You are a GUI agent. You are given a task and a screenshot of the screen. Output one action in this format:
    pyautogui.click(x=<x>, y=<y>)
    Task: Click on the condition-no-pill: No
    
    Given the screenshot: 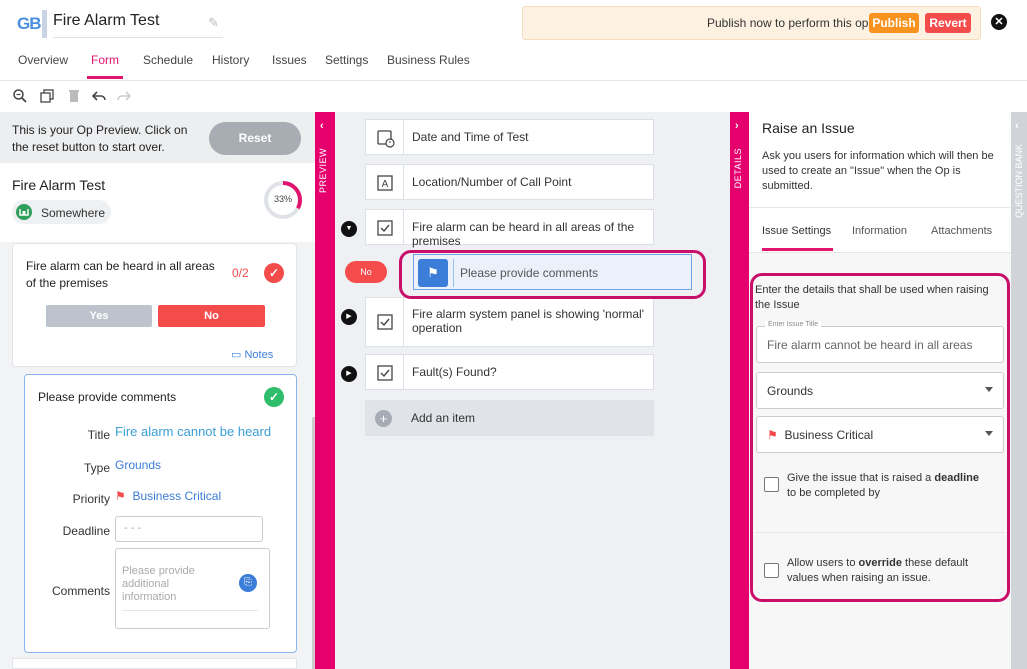 What is the action you would take?
    pyautogui.click(x=366, y=272)
    